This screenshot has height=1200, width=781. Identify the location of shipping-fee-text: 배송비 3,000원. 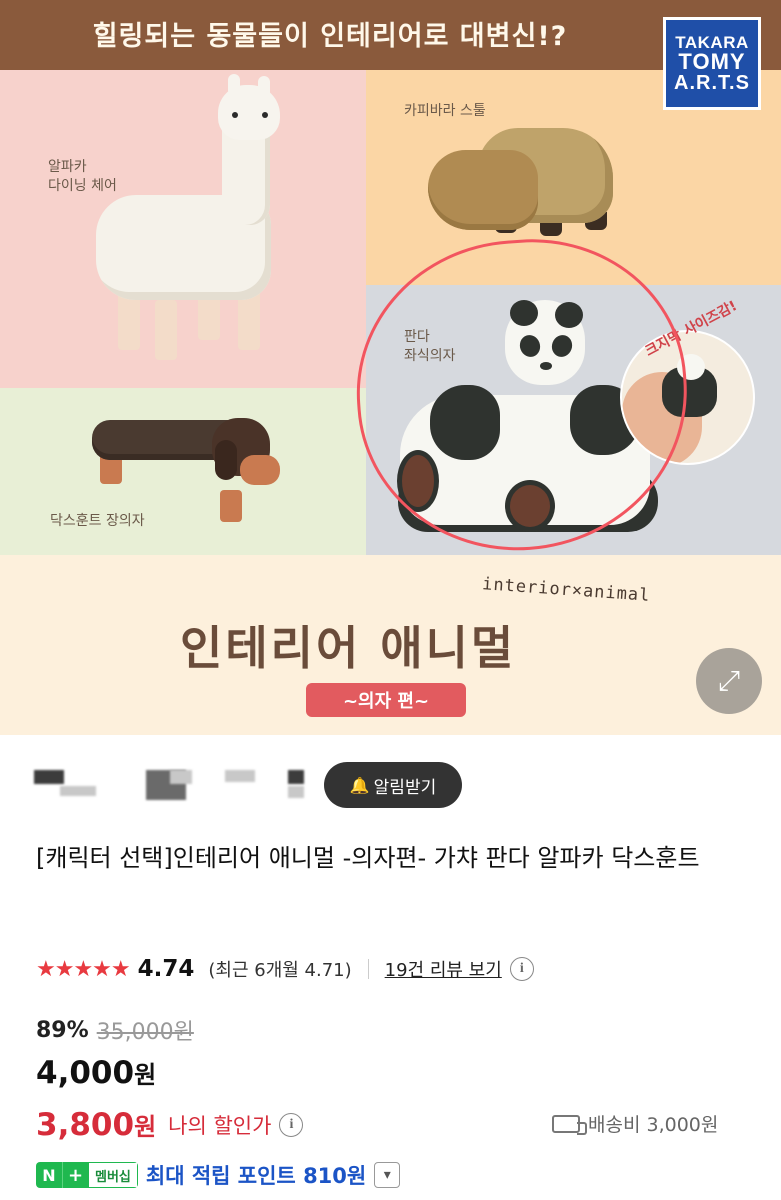
(653, 1125).